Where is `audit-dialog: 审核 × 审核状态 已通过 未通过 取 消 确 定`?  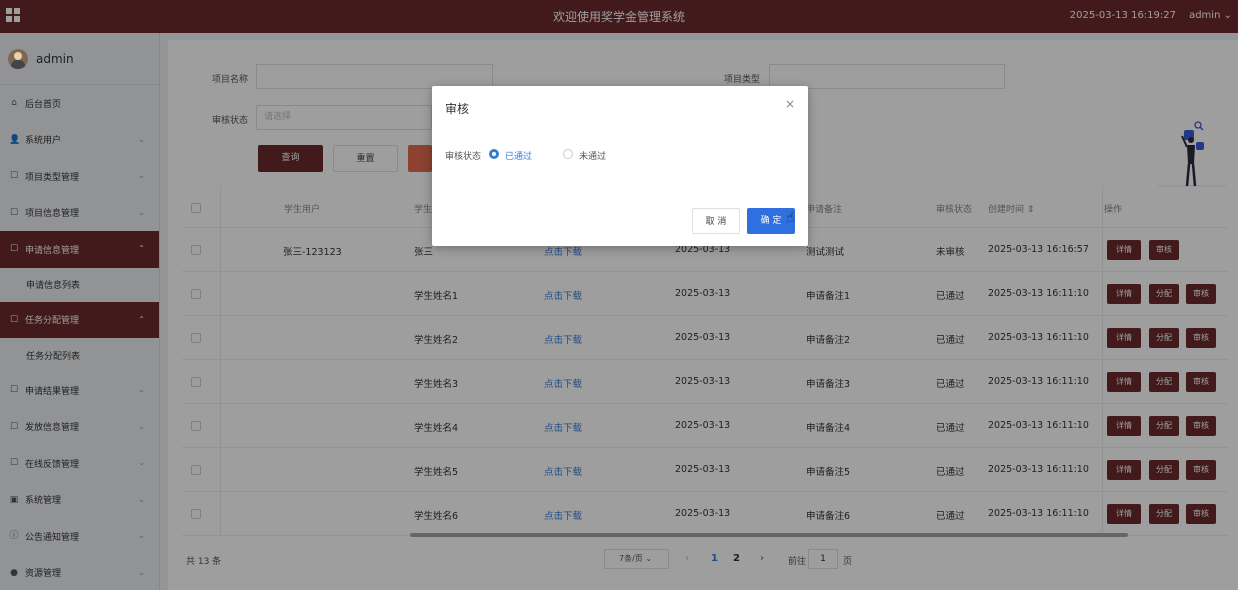
audit-dialog: 审核 × 审核状态 已通过 未通过 取 消 确 定 is located at coordinates (620, 166).